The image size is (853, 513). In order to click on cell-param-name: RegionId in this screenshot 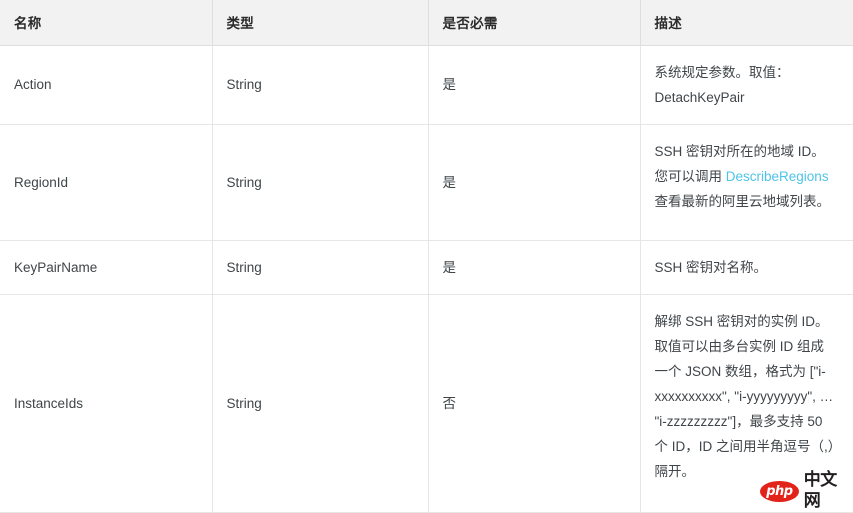, I will do `click(106, 182)`.